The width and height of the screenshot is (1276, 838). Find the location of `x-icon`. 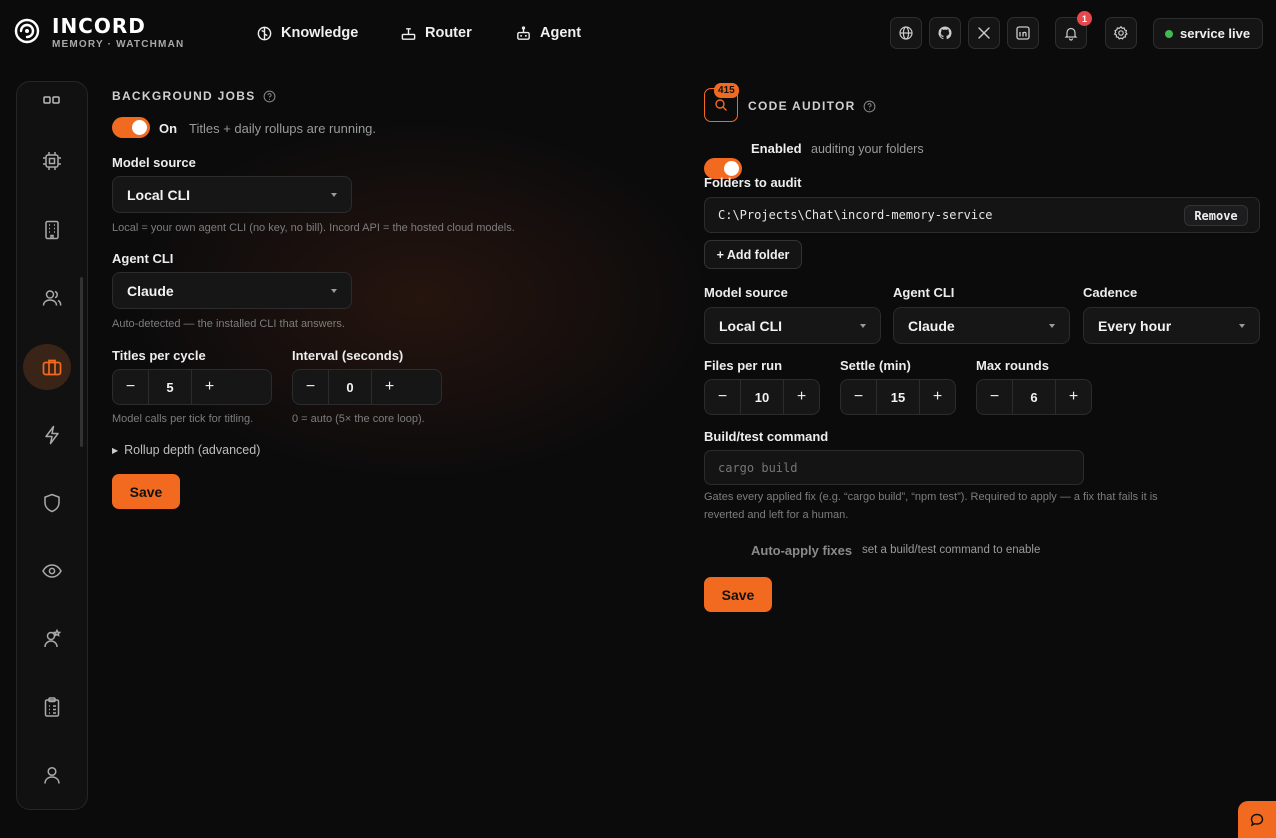

x-icon is located at coordinates (984, 33).